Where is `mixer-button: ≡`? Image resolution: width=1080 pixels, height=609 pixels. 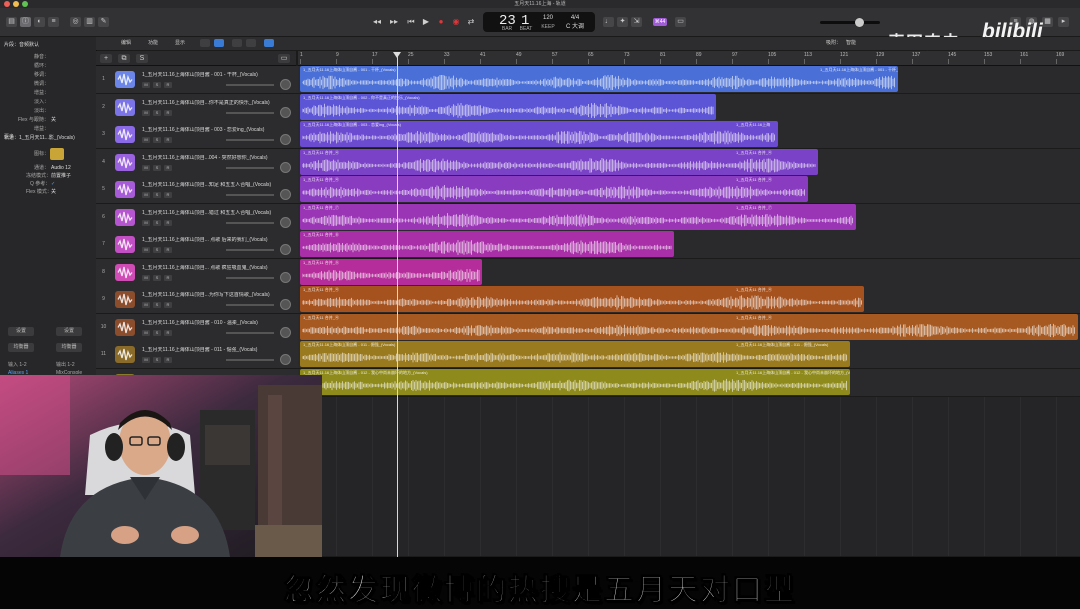
mixer-button: ≡ is located at coordinates (53, 22).